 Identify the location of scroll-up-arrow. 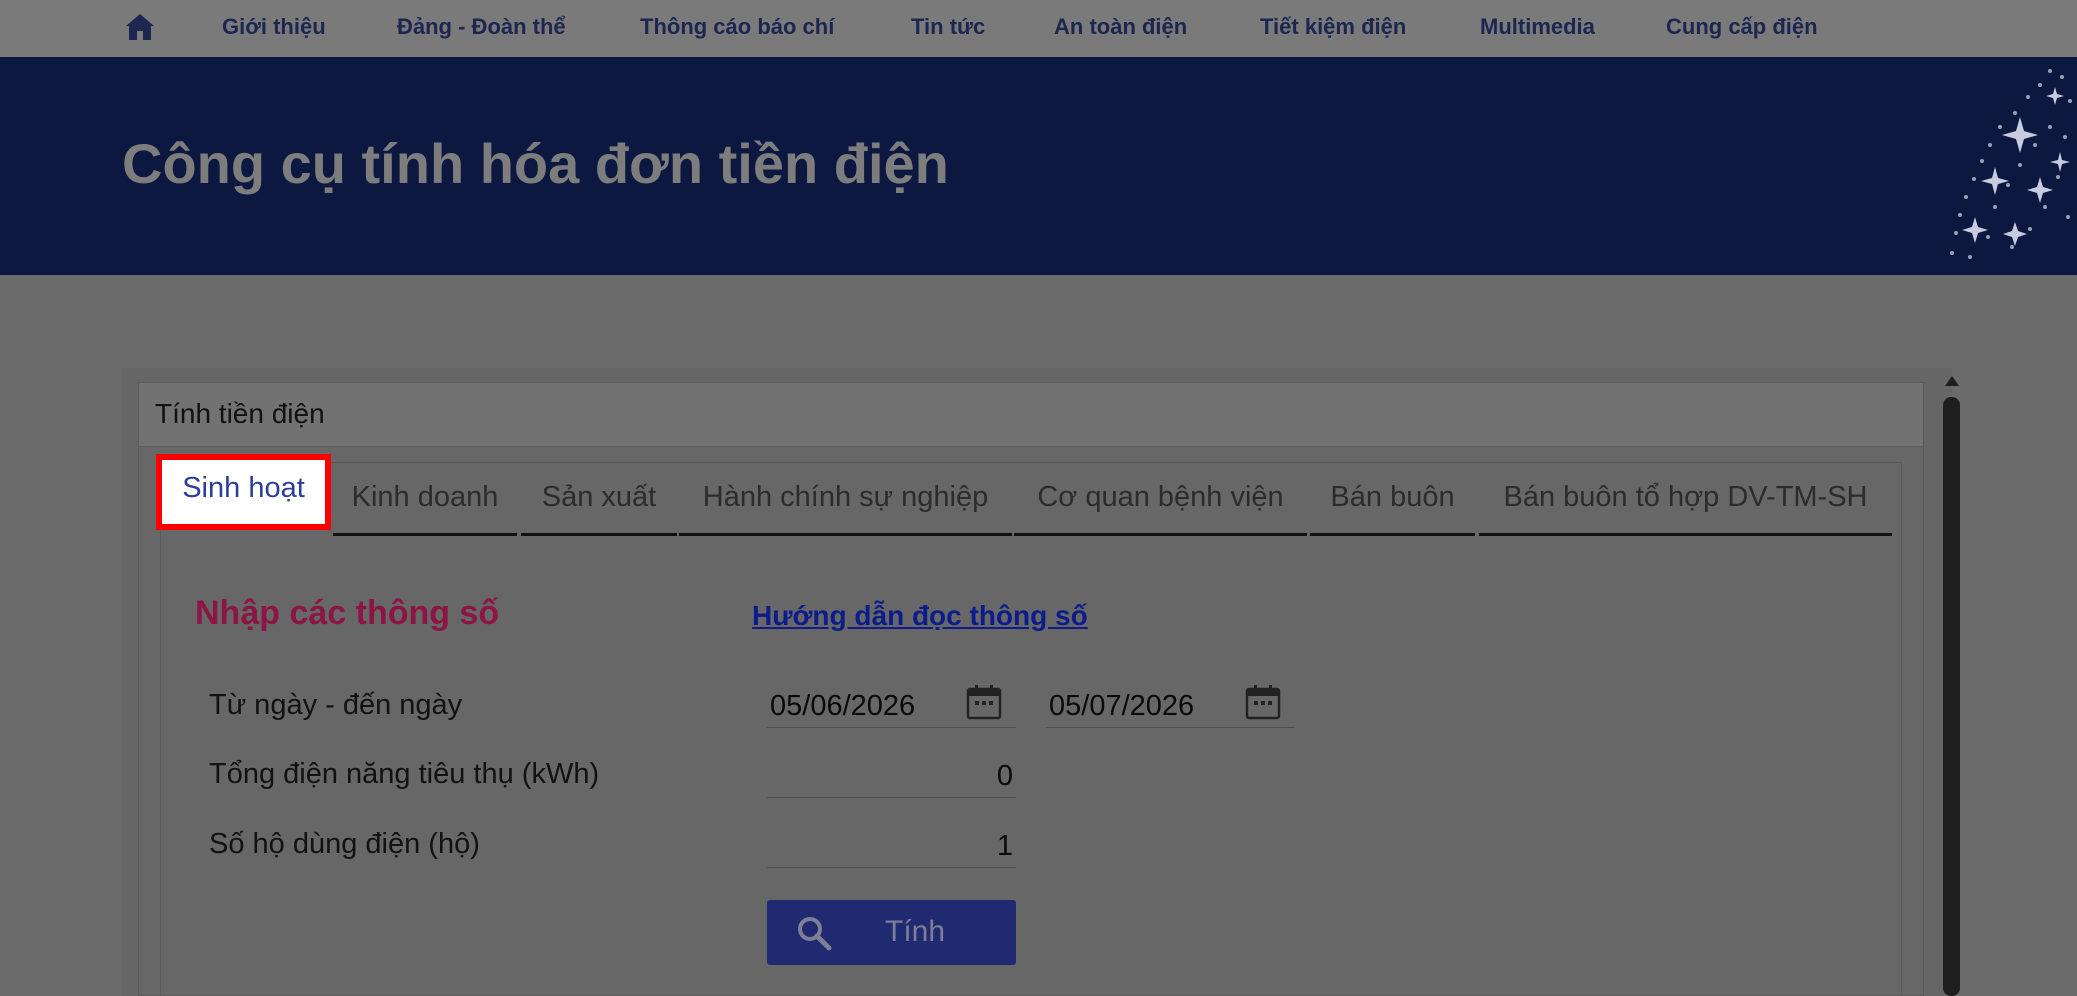
(1952, 381).